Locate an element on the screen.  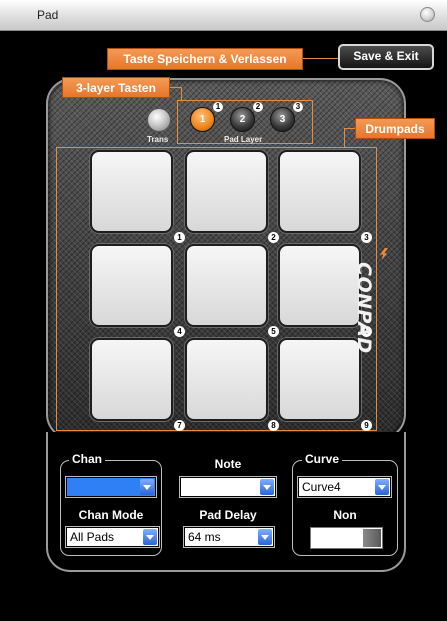
pad-7-number: 7 is located at coordinates (179, 425).